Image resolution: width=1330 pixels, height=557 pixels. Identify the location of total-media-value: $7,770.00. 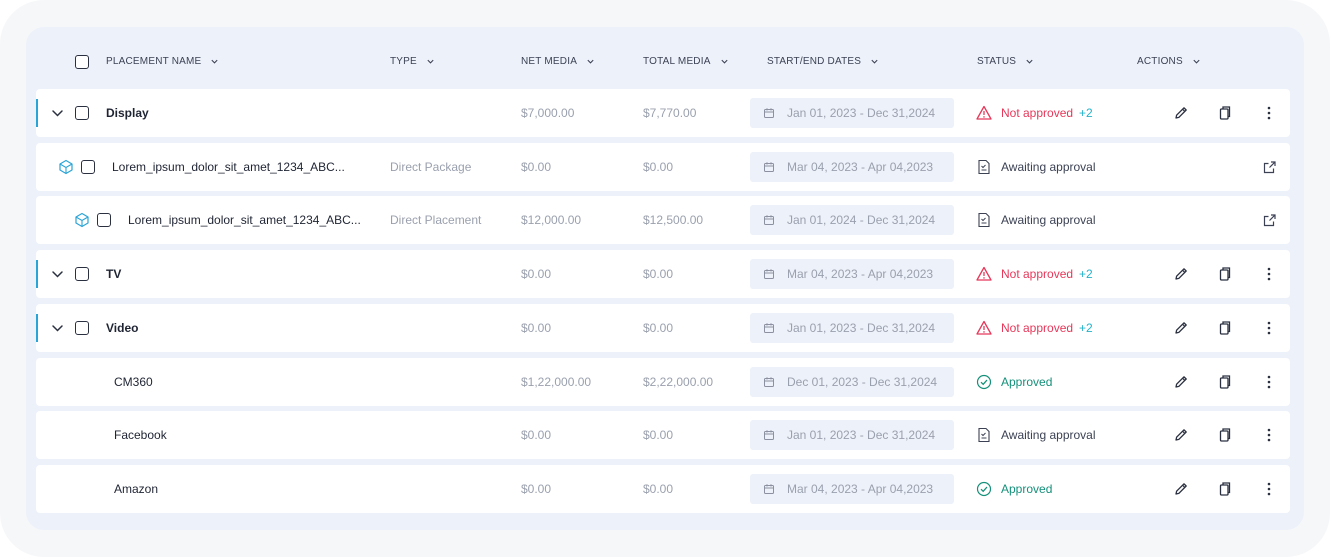
(670, 113).